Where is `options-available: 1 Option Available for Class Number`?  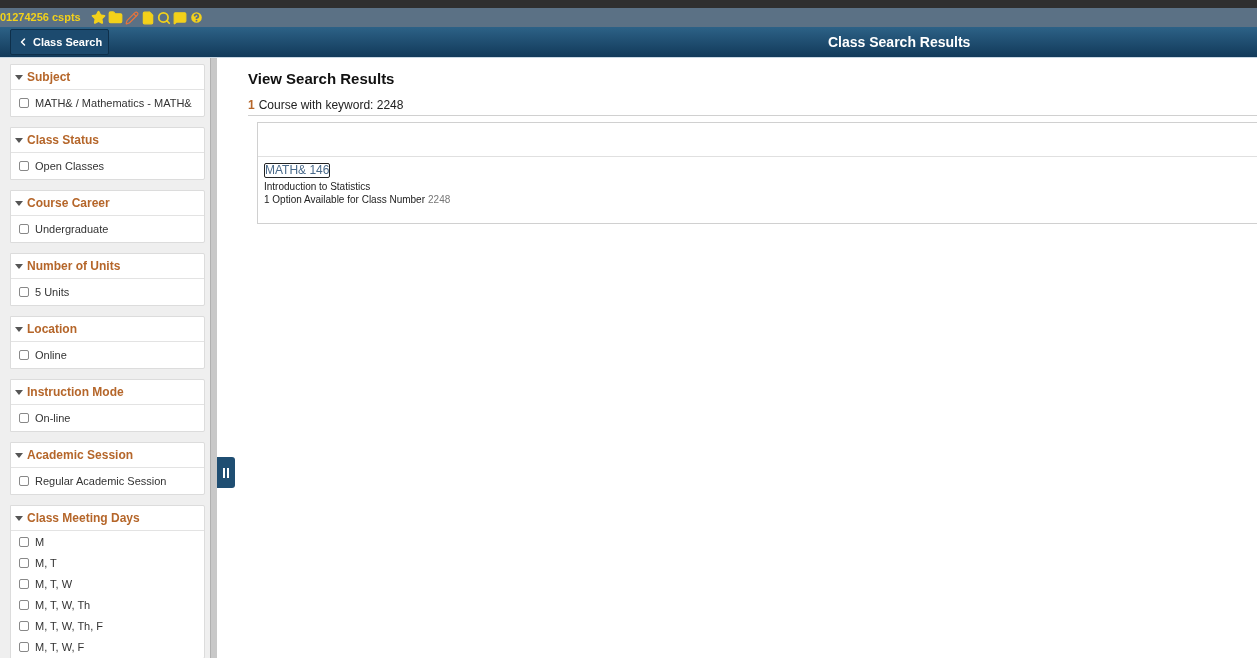
options-available: 1 Option Available for Class Number is located at coordinates (344, 199).